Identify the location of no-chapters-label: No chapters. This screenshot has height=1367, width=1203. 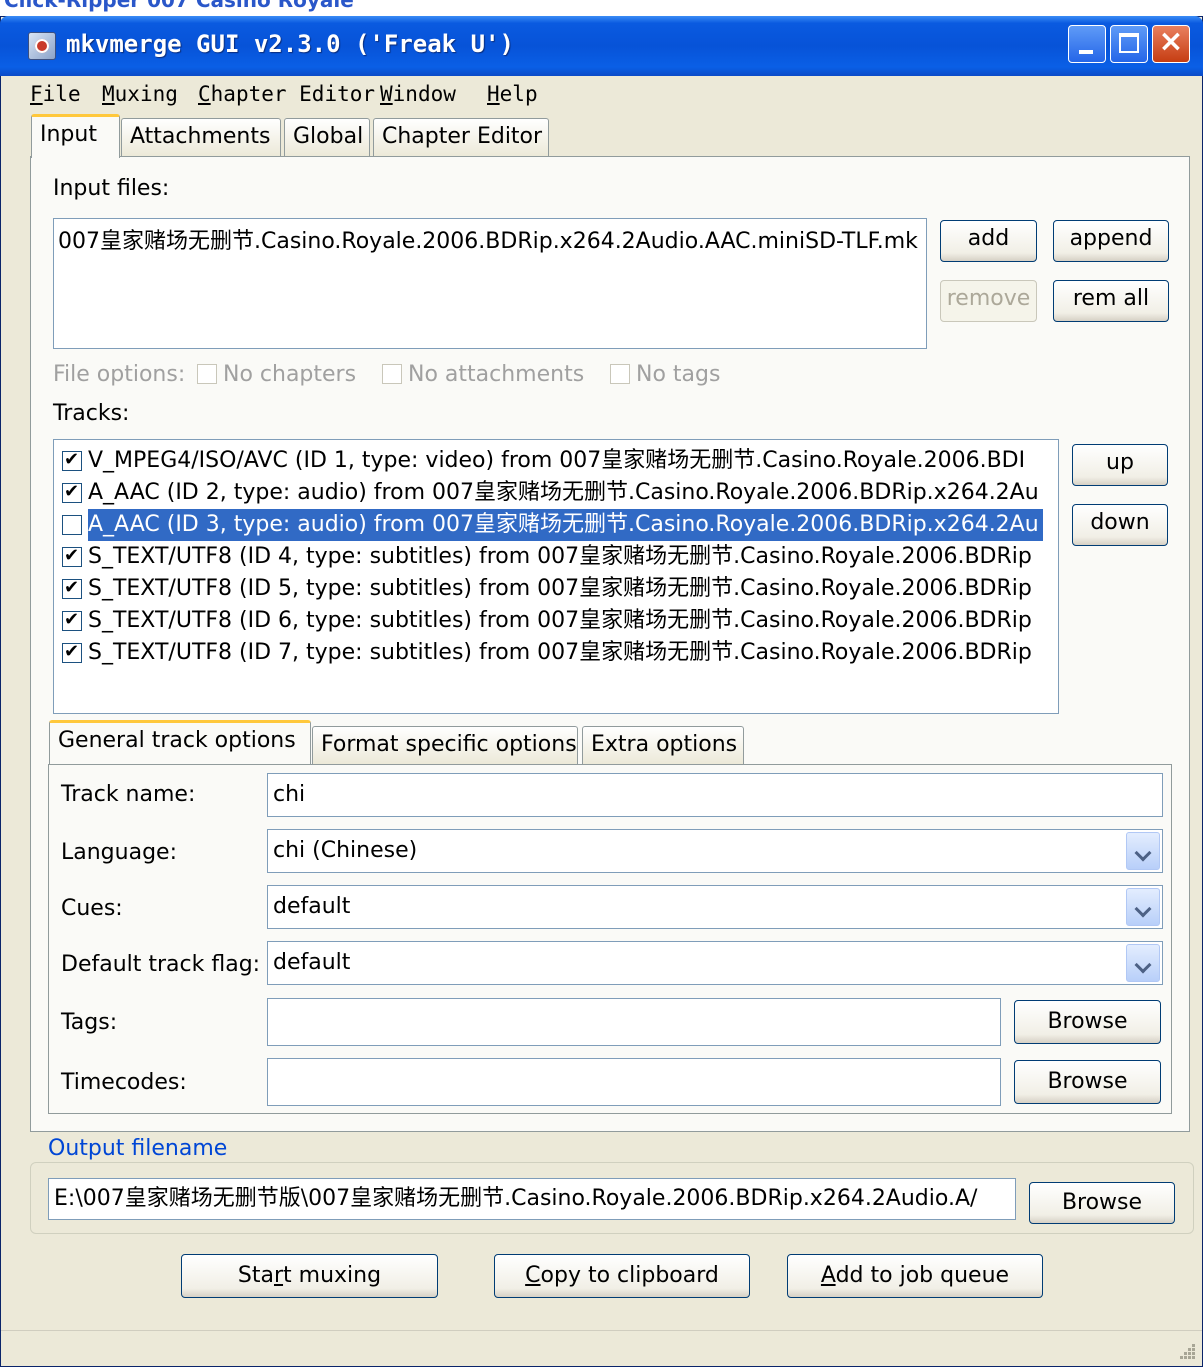
(290, 374).